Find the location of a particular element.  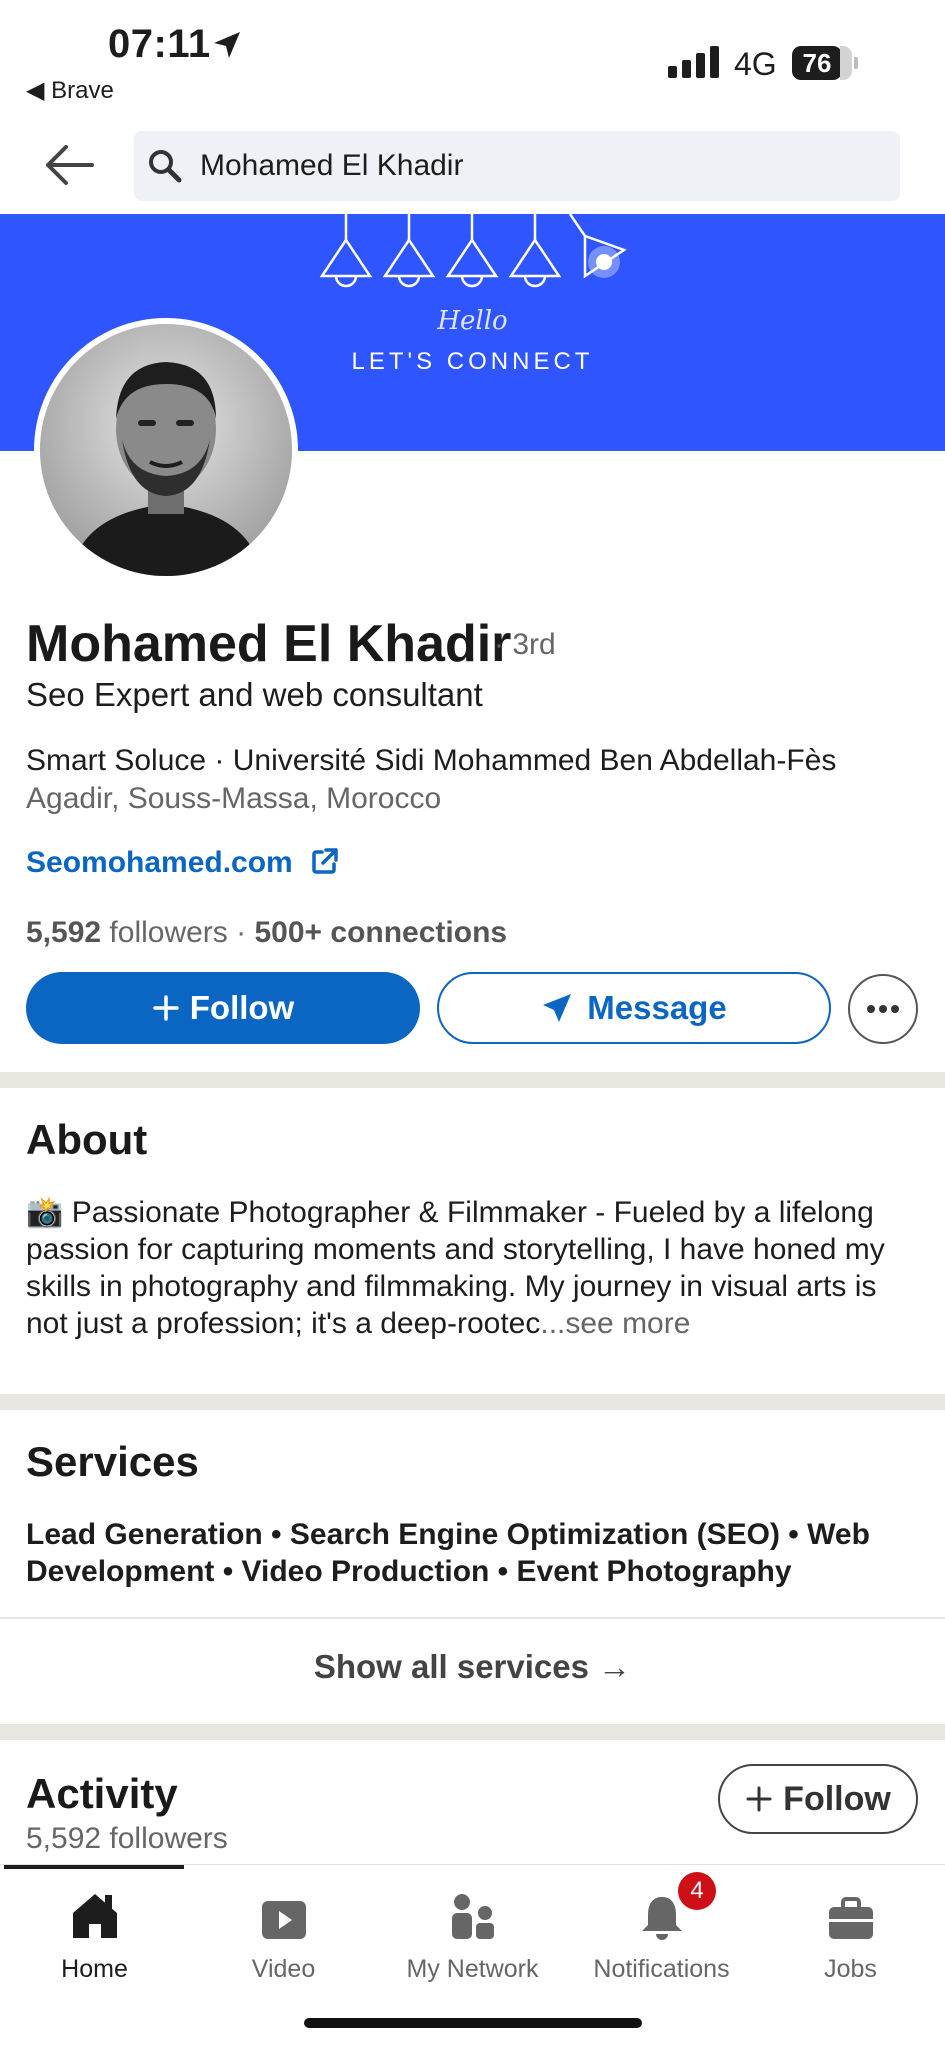

status-time: 07:11 is located at coordinates (159, 44).